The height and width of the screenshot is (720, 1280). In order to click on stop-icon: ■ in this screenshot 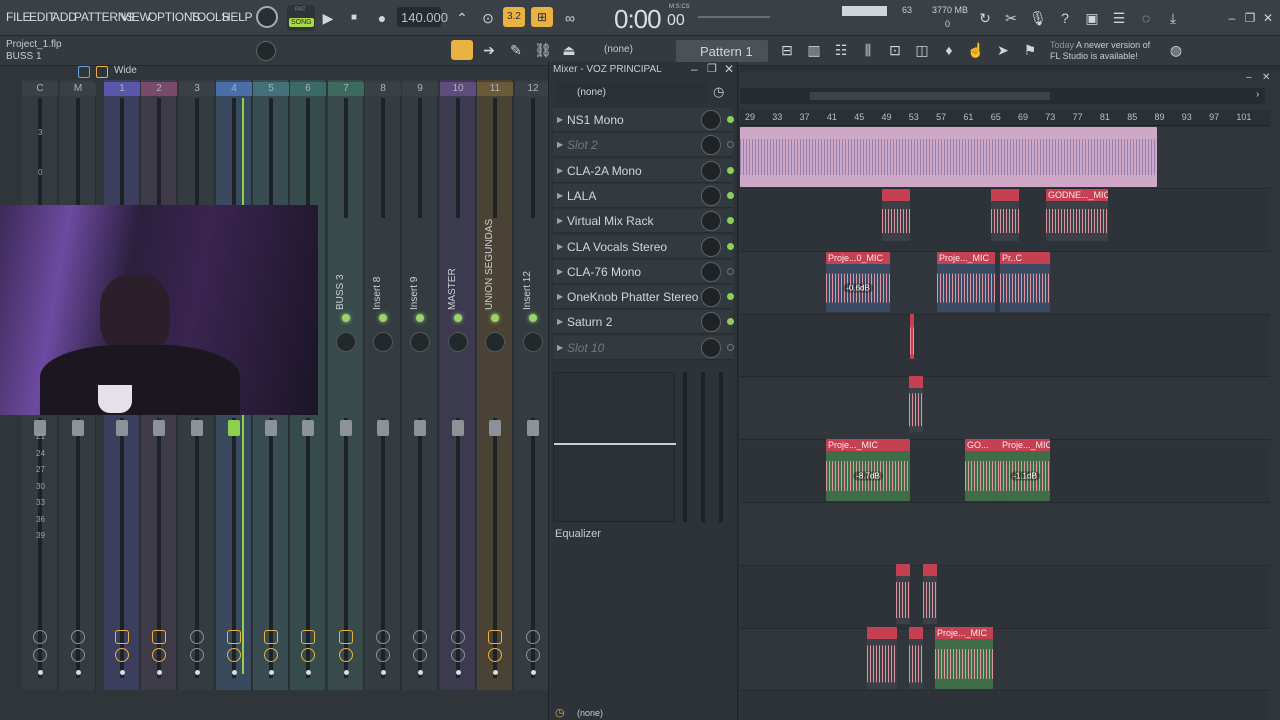, I will do `click(354, 18)`.